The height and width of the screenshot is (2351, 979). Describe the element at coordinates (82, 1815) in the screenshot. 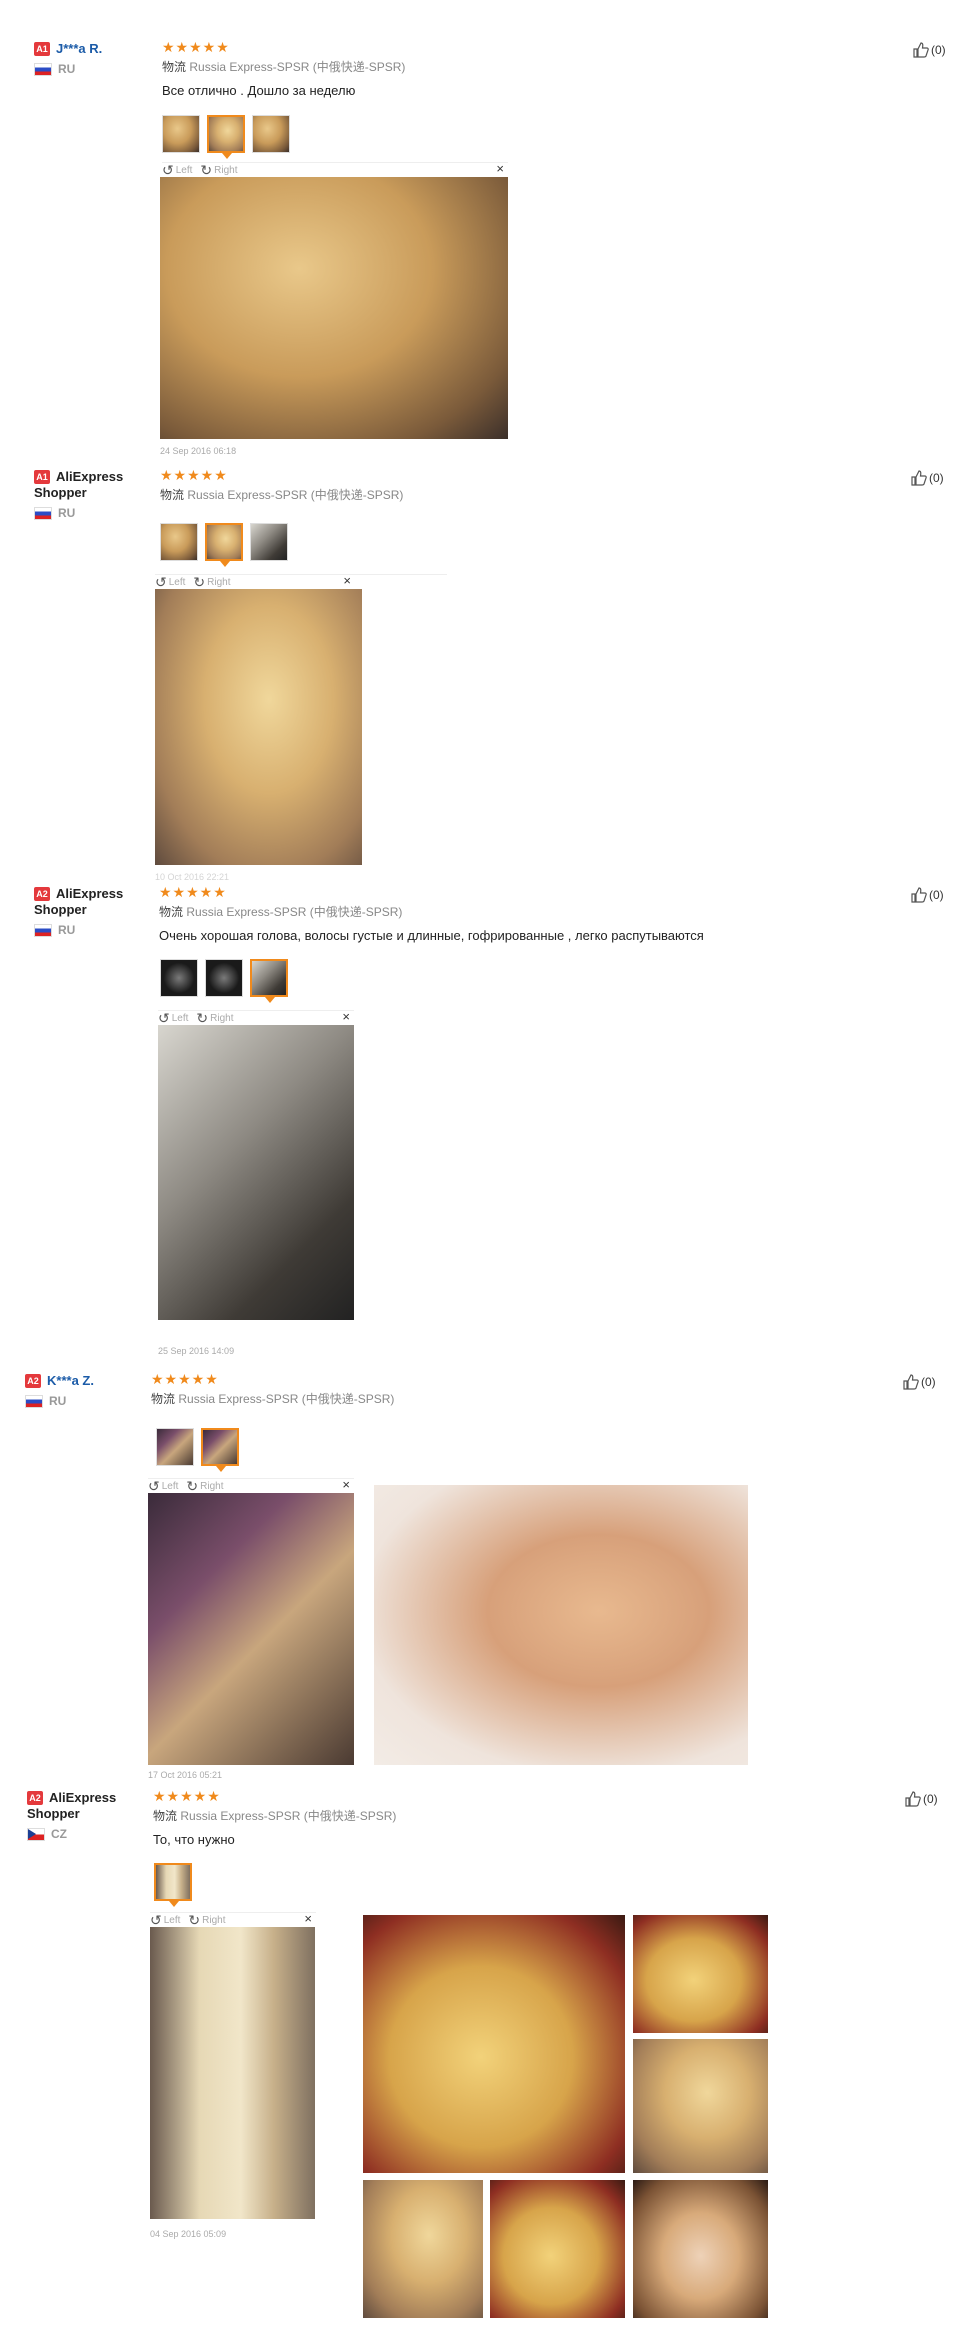

I see `reviewer-info: A2 AliExpress Shopper CZ` at that location.